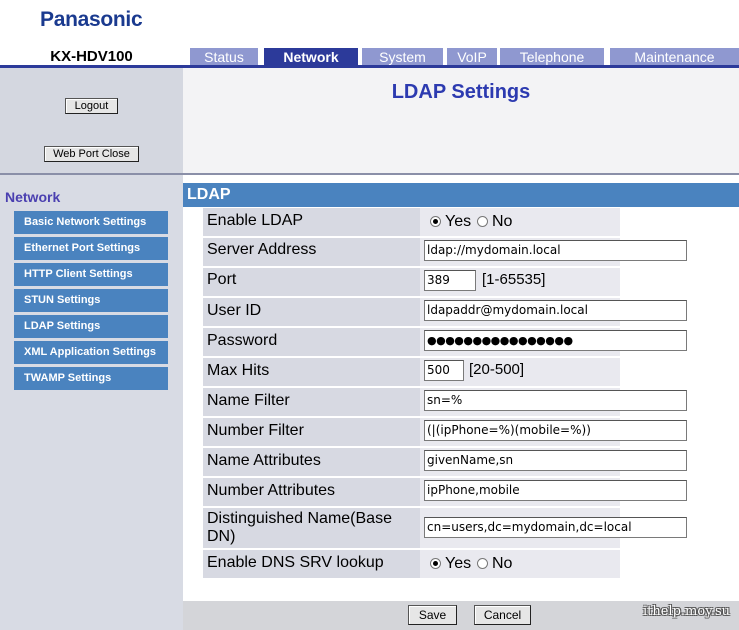 The width and height of the screenshot is (739, 630). What do you see at coordinates (311, 433) in the screenshot?
I see `row-label-number-filter: Number Filter` at bounding box center [311, 433].